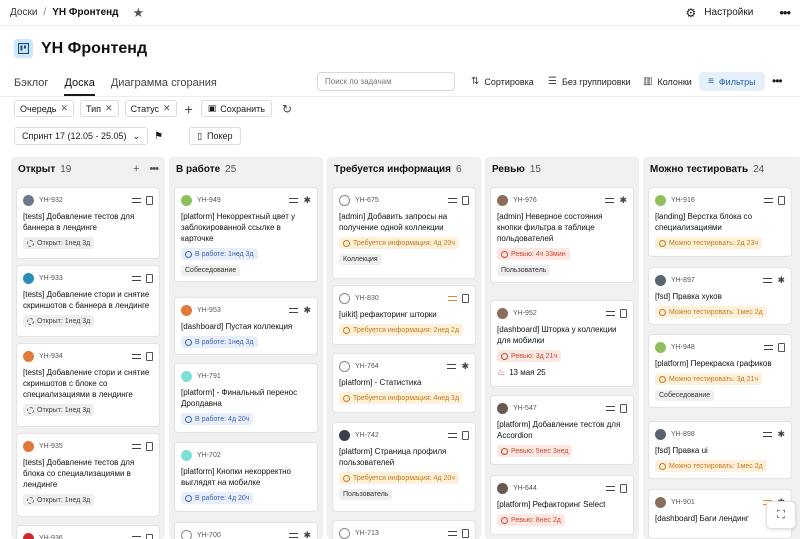 The width and height of the screenshot is (800, 539). I want to click on issue-card: YH-700 ✱, so click(246, 530).